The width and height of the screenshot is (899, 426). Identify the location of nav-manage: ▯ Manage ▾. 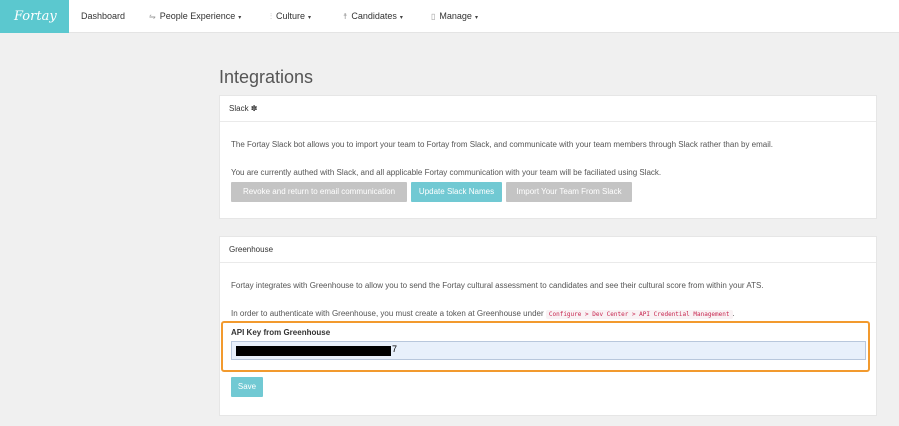
(454, 16).